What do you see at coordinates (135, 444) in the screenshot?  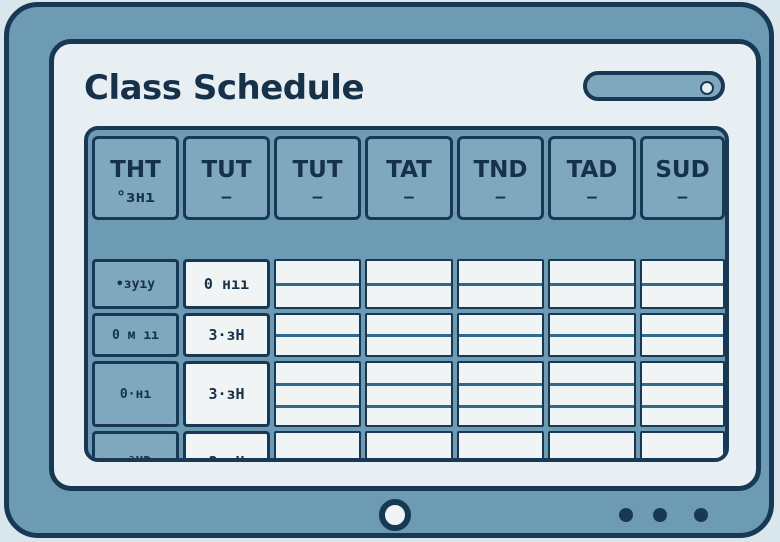 I see `time-slot-cell: з²НD` at bounding box center [135, 444].